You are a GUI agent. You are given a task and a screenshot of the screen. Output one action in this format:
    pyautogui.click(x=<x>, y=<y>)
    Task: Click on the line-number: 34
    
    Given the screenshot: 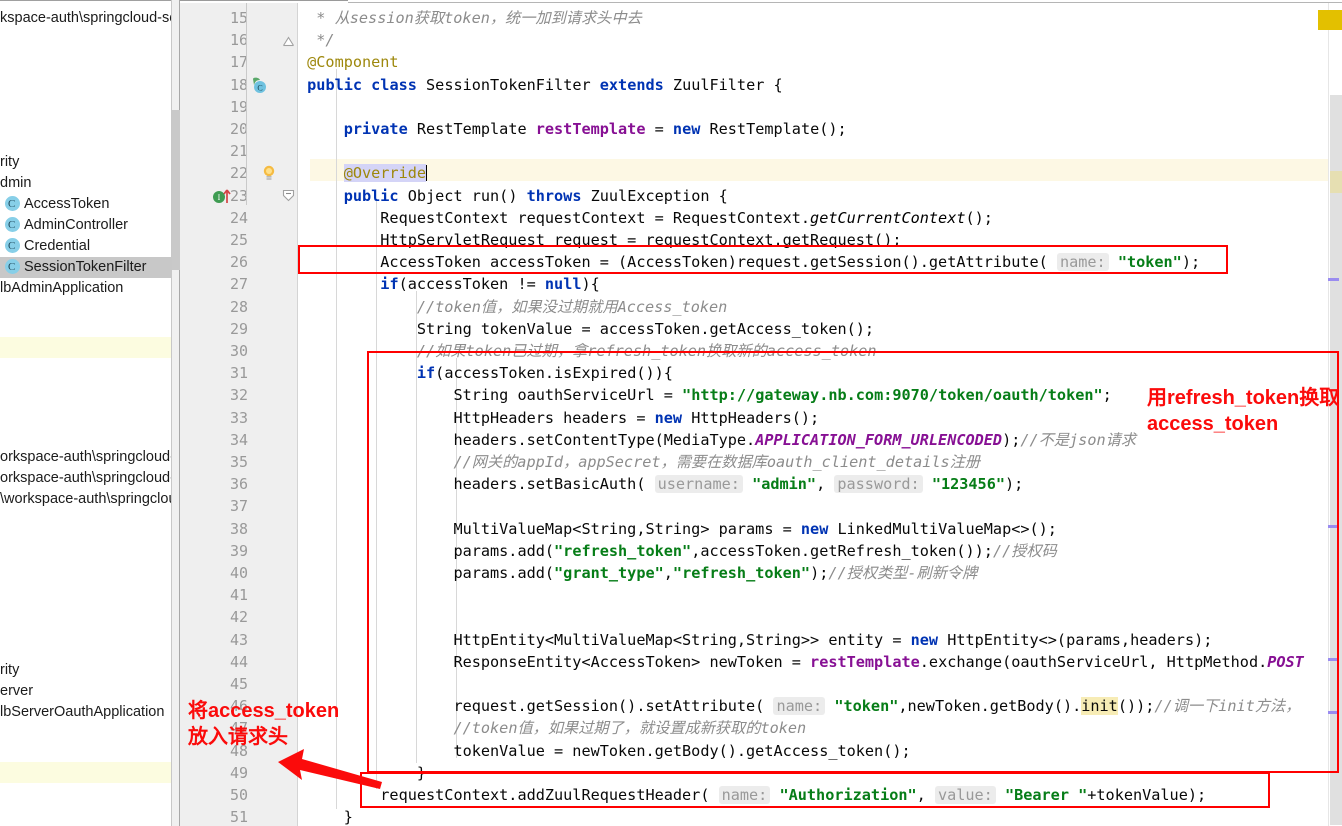 What is the action you would take?
    pyautogui.click(x=216, y=440)
    